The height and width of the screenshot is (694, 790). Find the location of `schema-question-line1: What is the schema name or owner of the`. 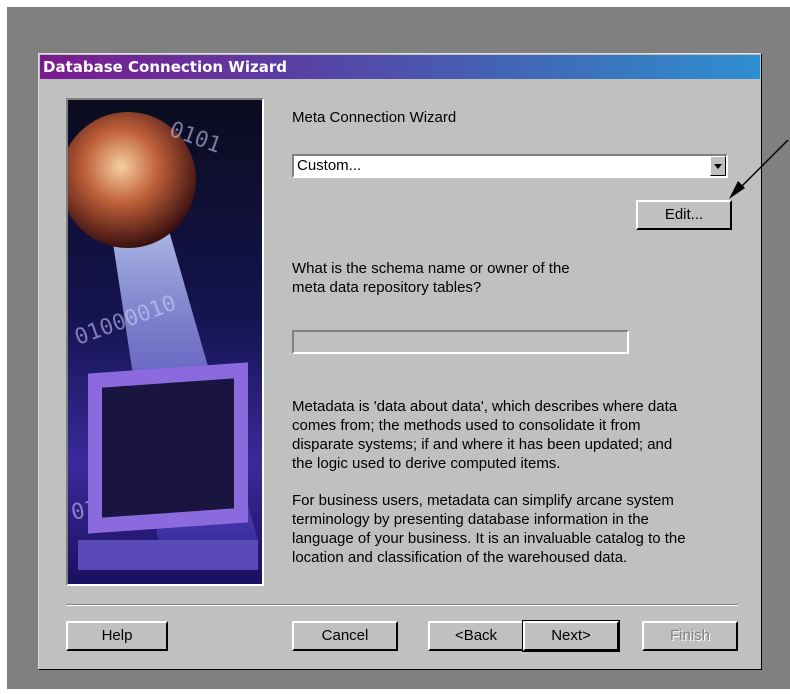

schema-question-line1: What is the schema name or owner of the is located at coordinates (431, 268).